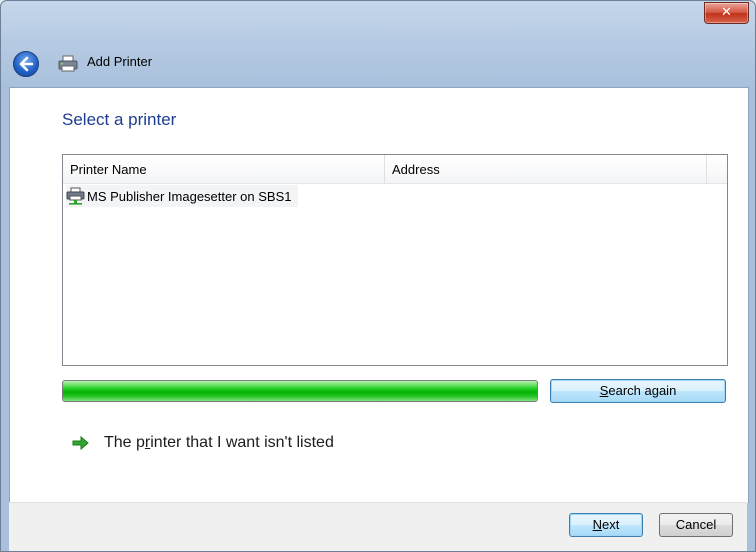  I want to click on close-icon: ✕, so click(726, 12).